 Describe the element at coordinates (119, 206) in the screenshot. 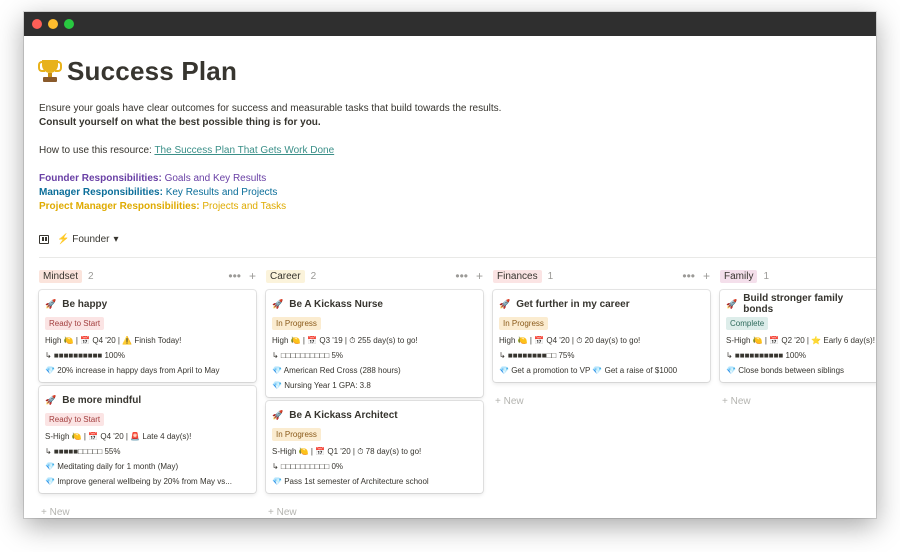

I see `pm-label: Project Manager Responsibilities:` at that location.